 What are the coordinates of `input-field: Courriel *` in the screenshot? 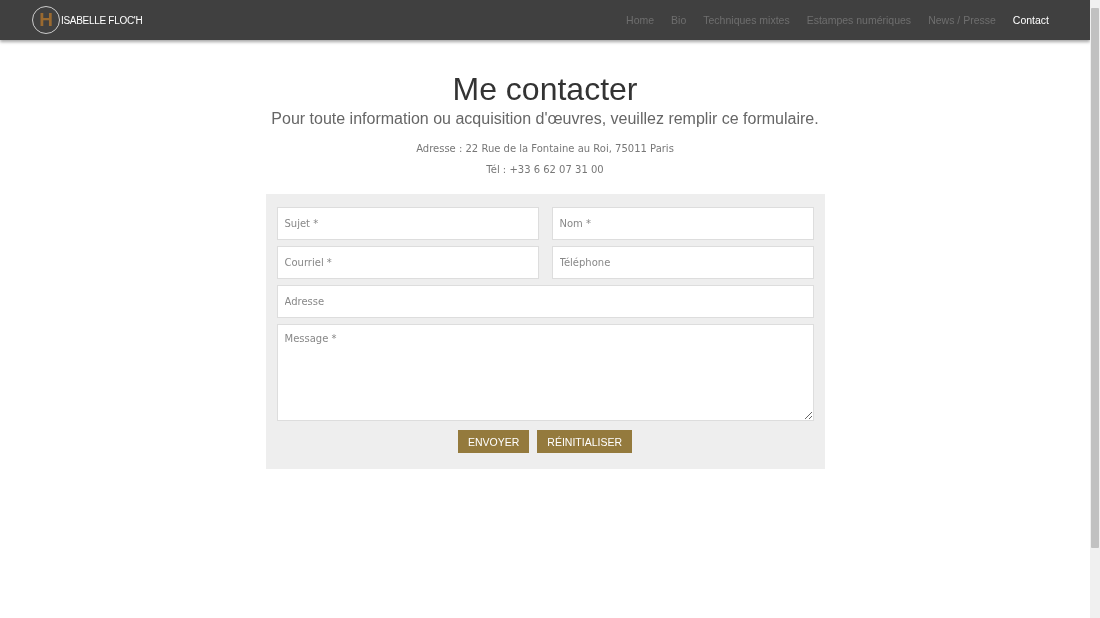 It's located at (407, 262).